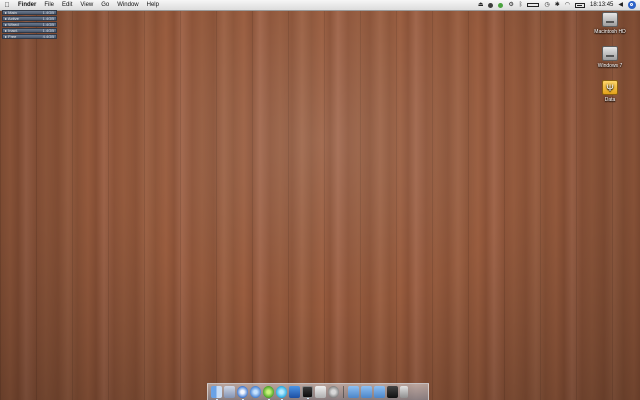 The width and height of the screenshot is (640, 400). I want to click on skype-icon, so click(281, 393).